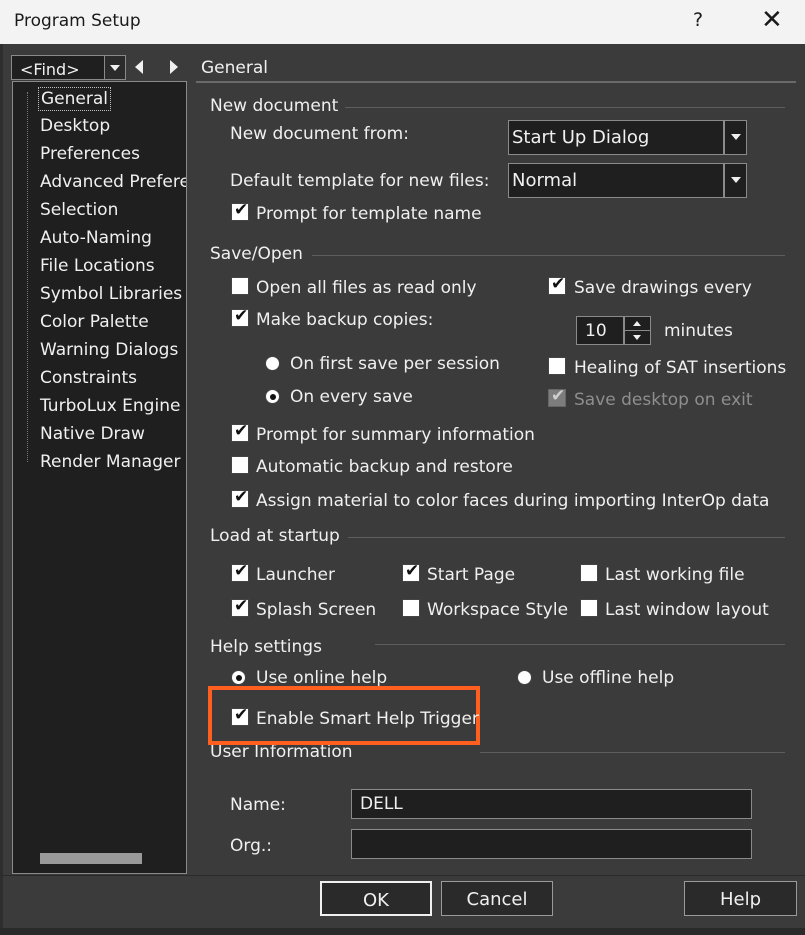 Image resolution: width=805 pixels, height=935 pixels. I want to click on footer-divider, so click(402, 875).